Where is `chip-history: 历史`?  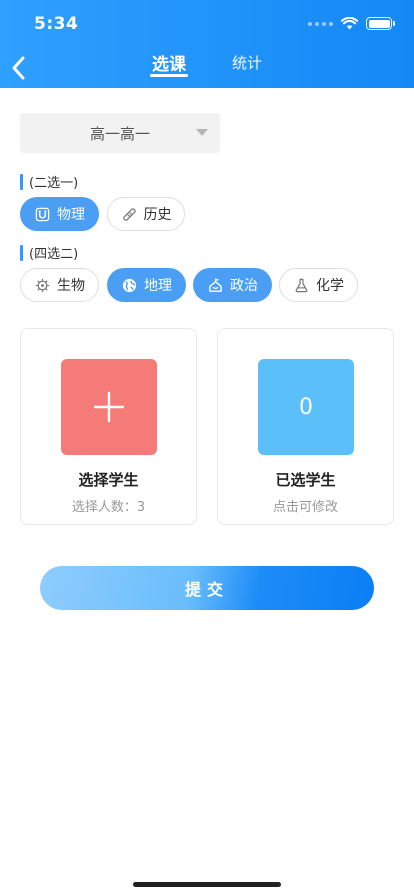
chip-history: 历史 is located at coordinates (146, 214).